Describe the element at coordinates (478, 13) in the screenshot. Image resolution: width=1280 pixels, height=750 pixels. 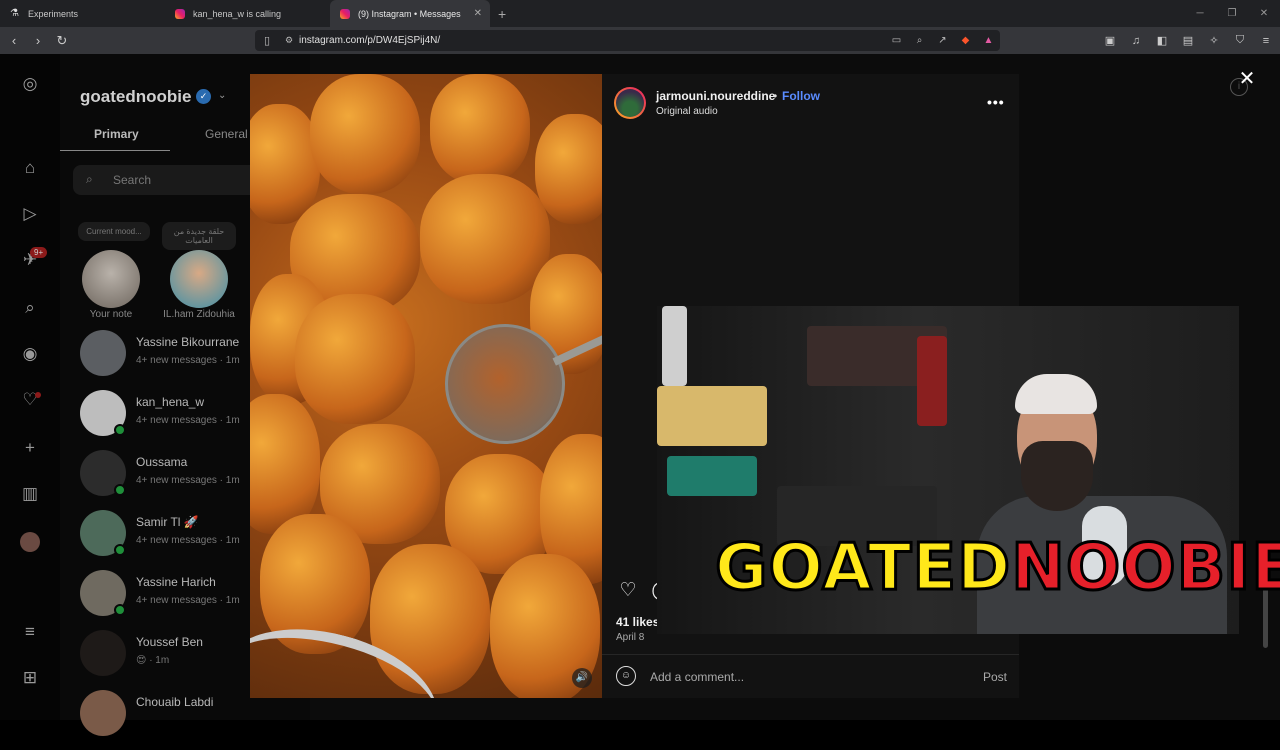
I see `close-tab-icon: ✕` at that location.